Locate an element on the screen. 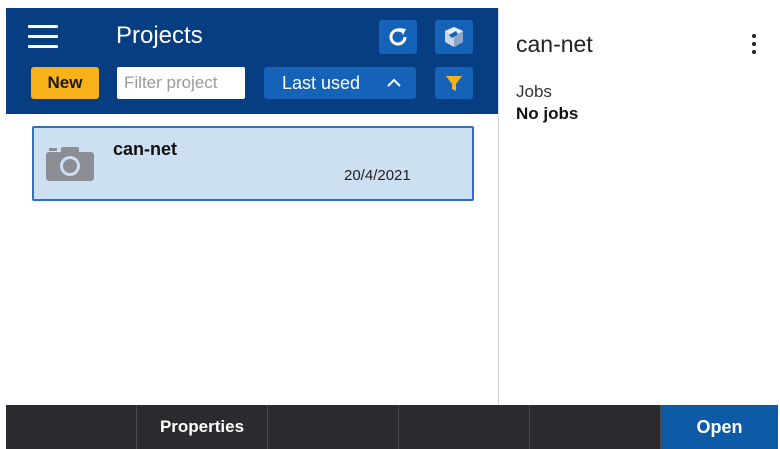 The image size is (780, 449). page-title: Projects is located at coordinates (159, 35).